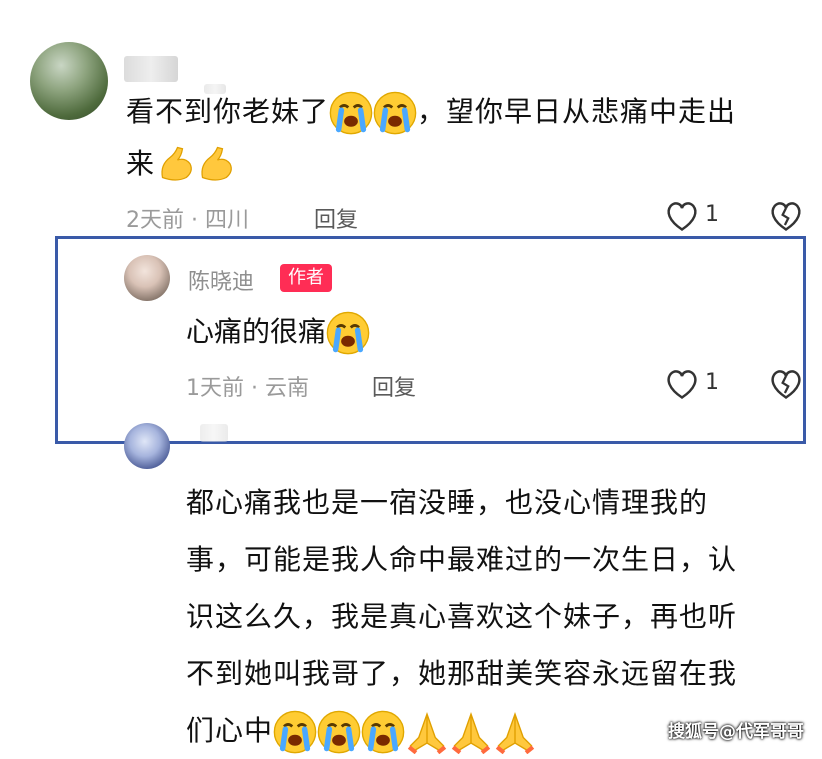 The height and width of the screenshot is (759, 822). Describe the element at coordinates (471, 138) in the screenshot. I see `comment-text: 看不到你老妹了 ，望你早日从悲痛中走出 来` at that location.